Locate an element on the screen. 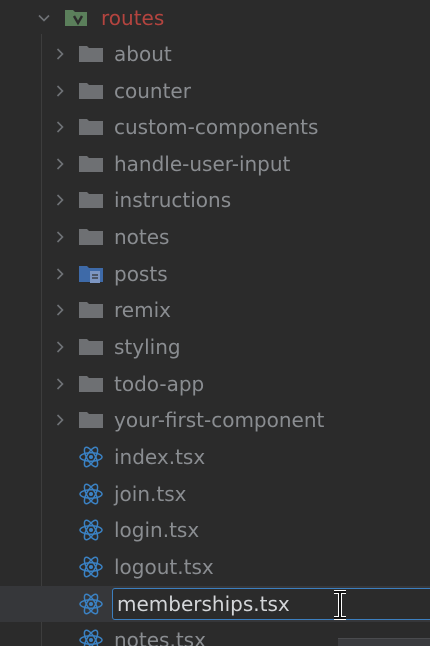 This screenshot has width=430, height=646. tree-file-memberships: memberships.tsx is located at coordinates (215, 604).